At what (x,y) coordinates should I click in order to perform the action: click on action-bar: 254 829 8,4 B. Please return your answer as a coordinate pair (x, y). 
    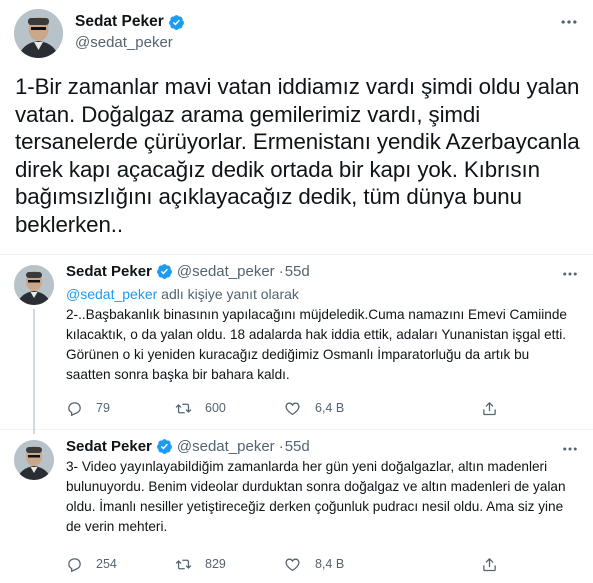
    Looking at the image, I should click on (291, 564).